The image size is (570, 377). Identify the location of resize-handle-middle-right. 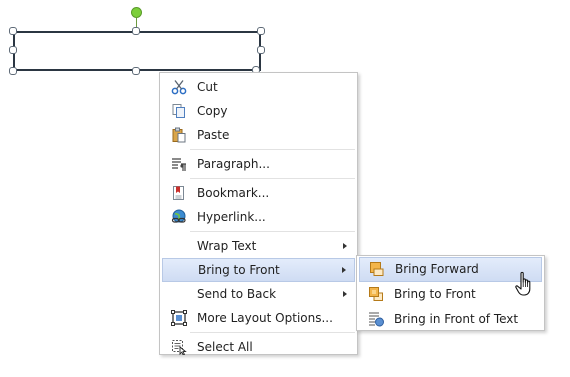
(261, 50).